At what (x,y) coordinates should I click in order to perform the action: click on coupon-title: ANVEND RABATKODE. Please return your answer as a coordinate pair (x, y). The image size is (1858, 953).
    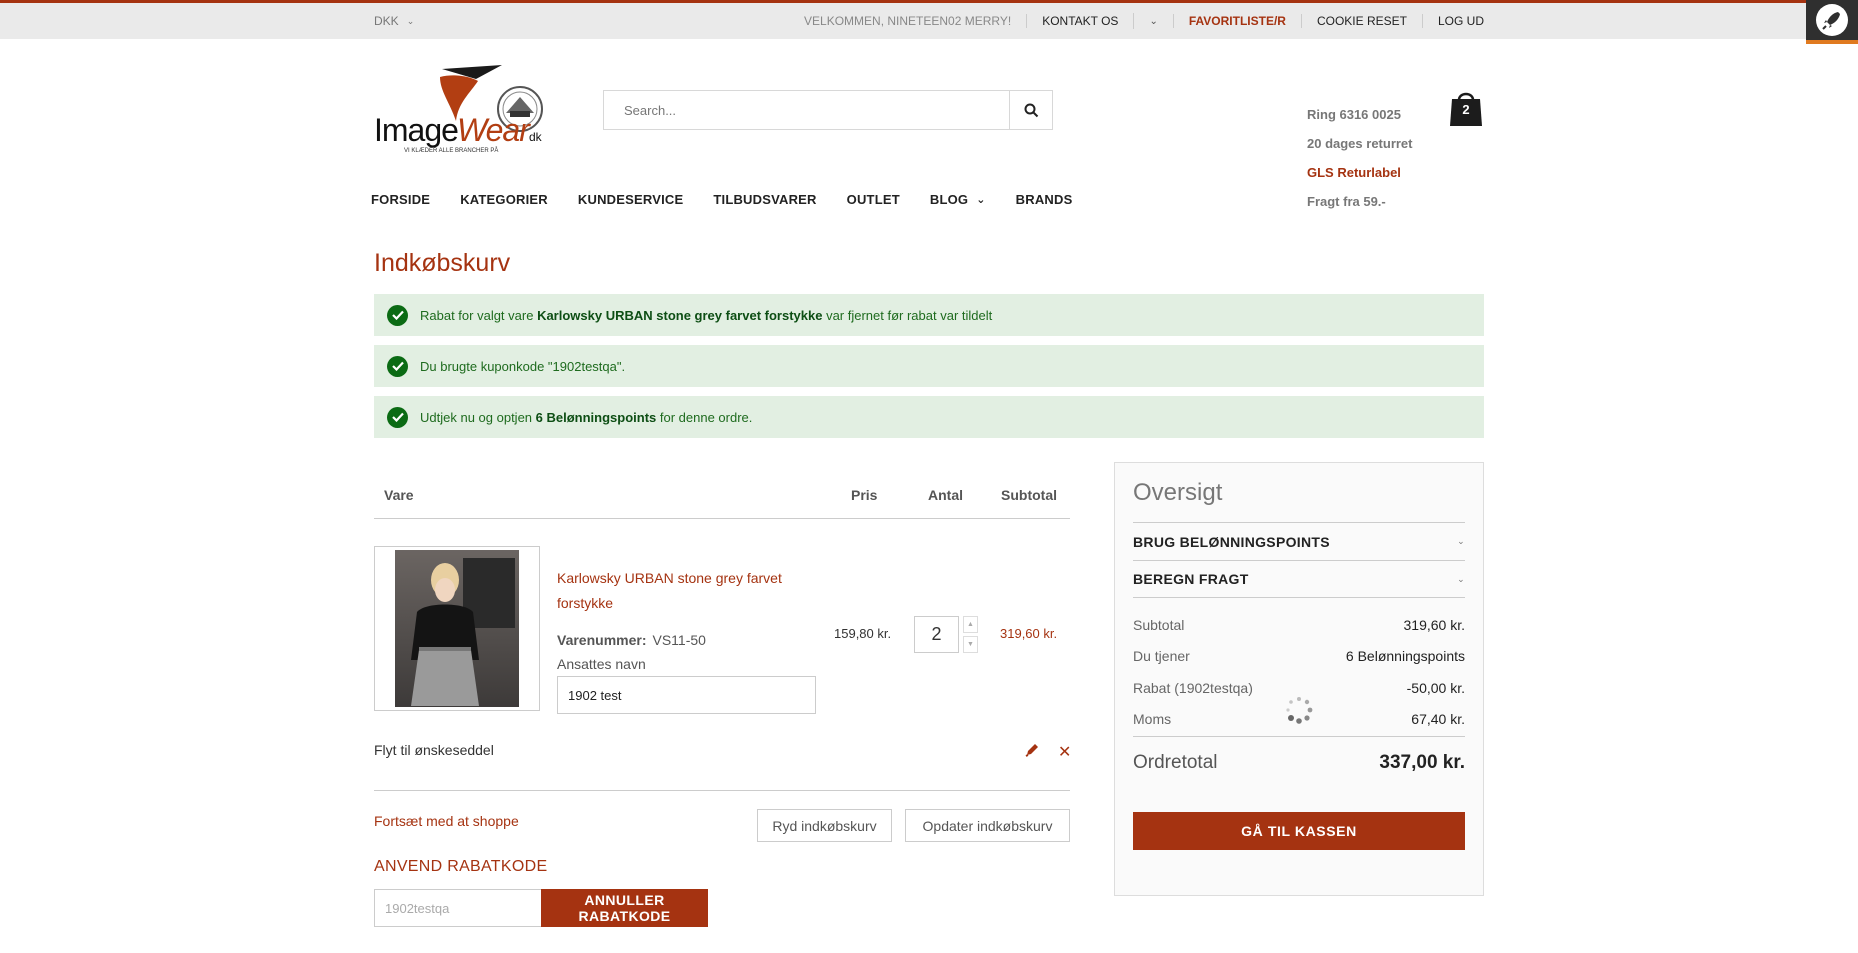
    Looking at the image, I should click on (461, 866).